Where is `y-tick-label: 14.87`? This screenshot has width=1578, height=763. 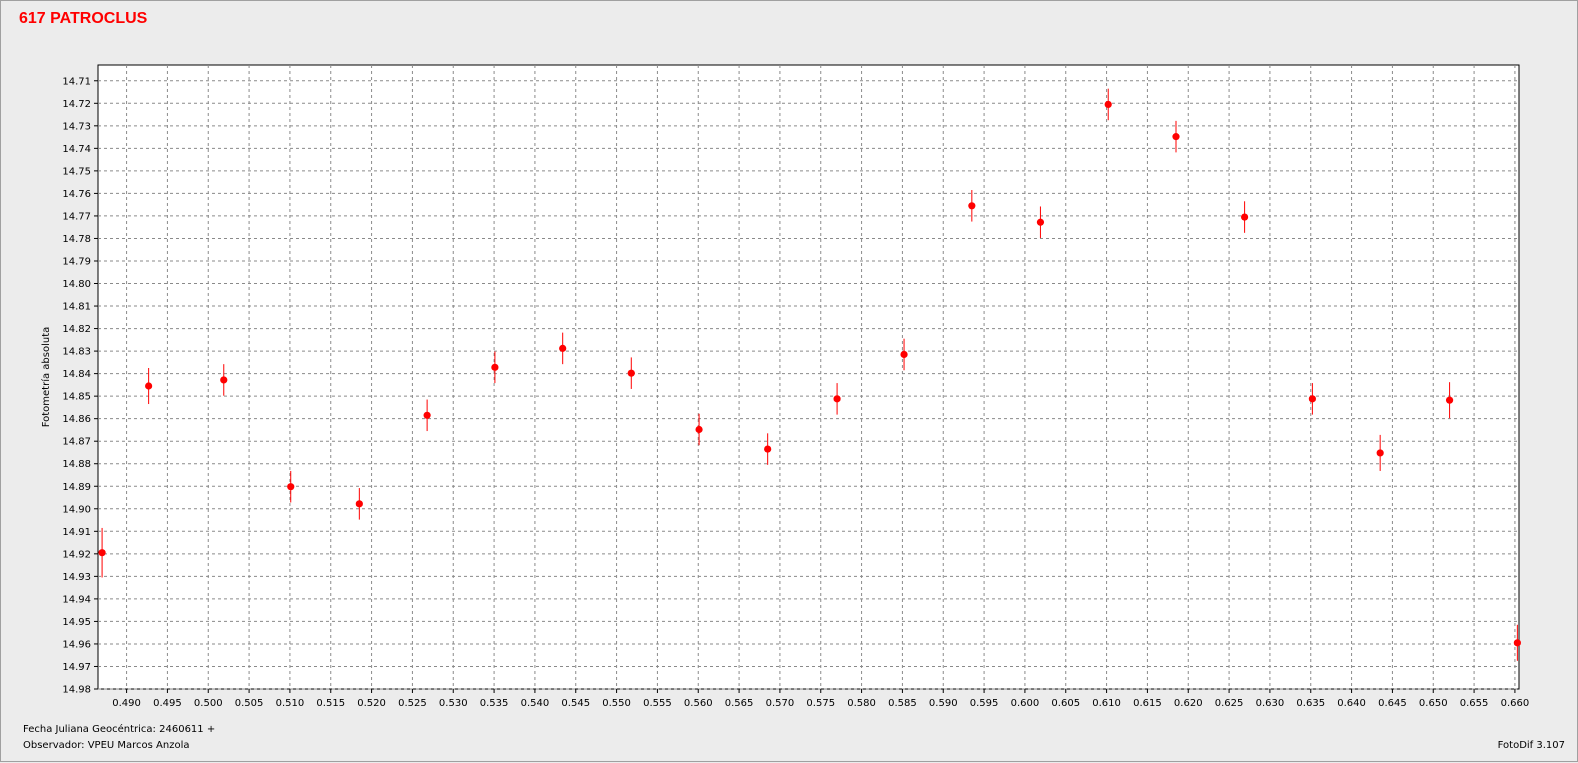 y-tick-label: 14.87 is located at coordinates (76, 442).